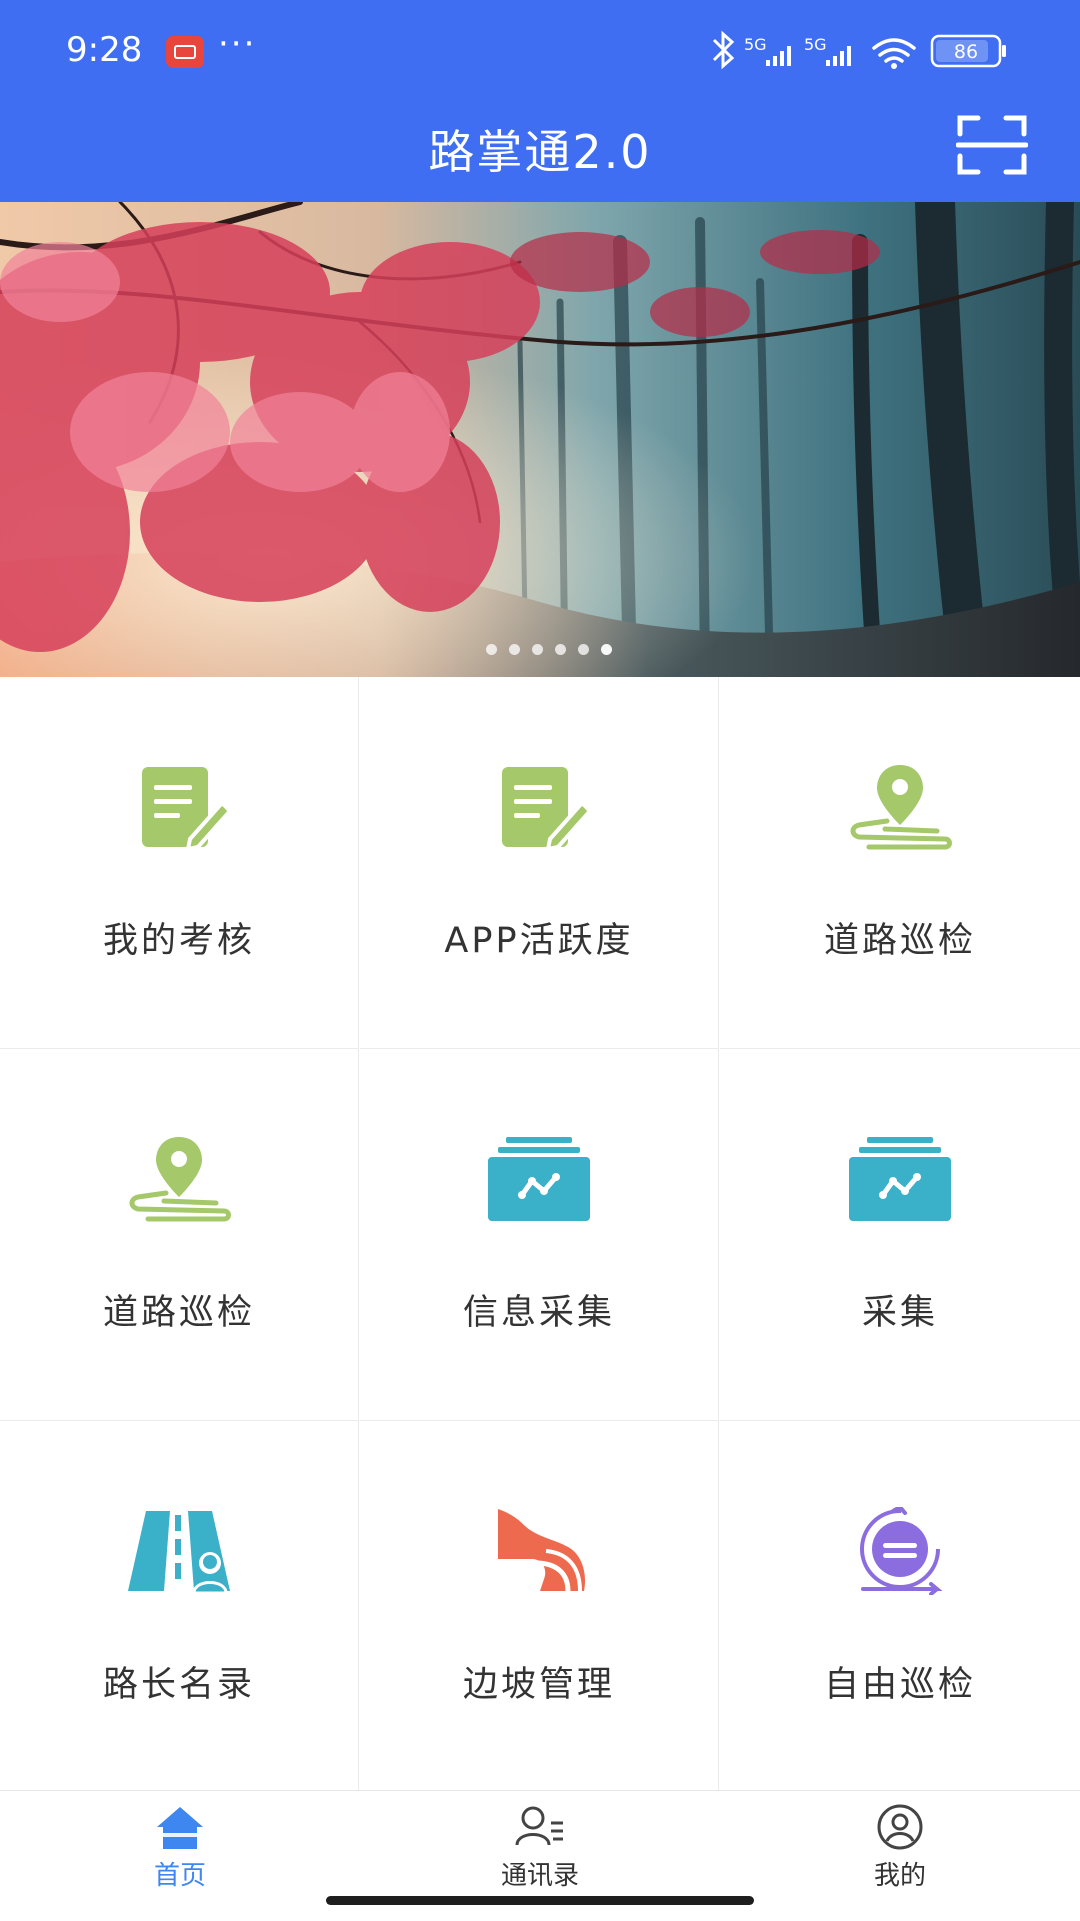 This screenshot has width=1080, height=1921. I want to click on grid-item-label: APP活跃度, so click(539, 941).